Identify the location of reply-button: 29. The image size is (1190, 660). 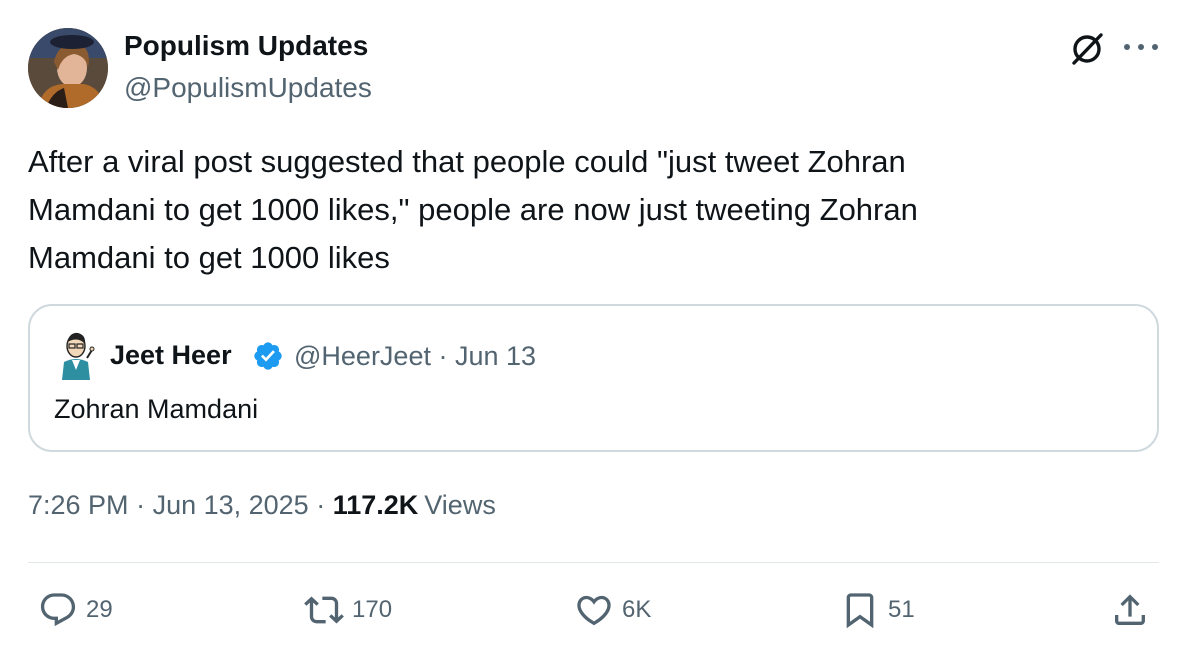
(75, 610).